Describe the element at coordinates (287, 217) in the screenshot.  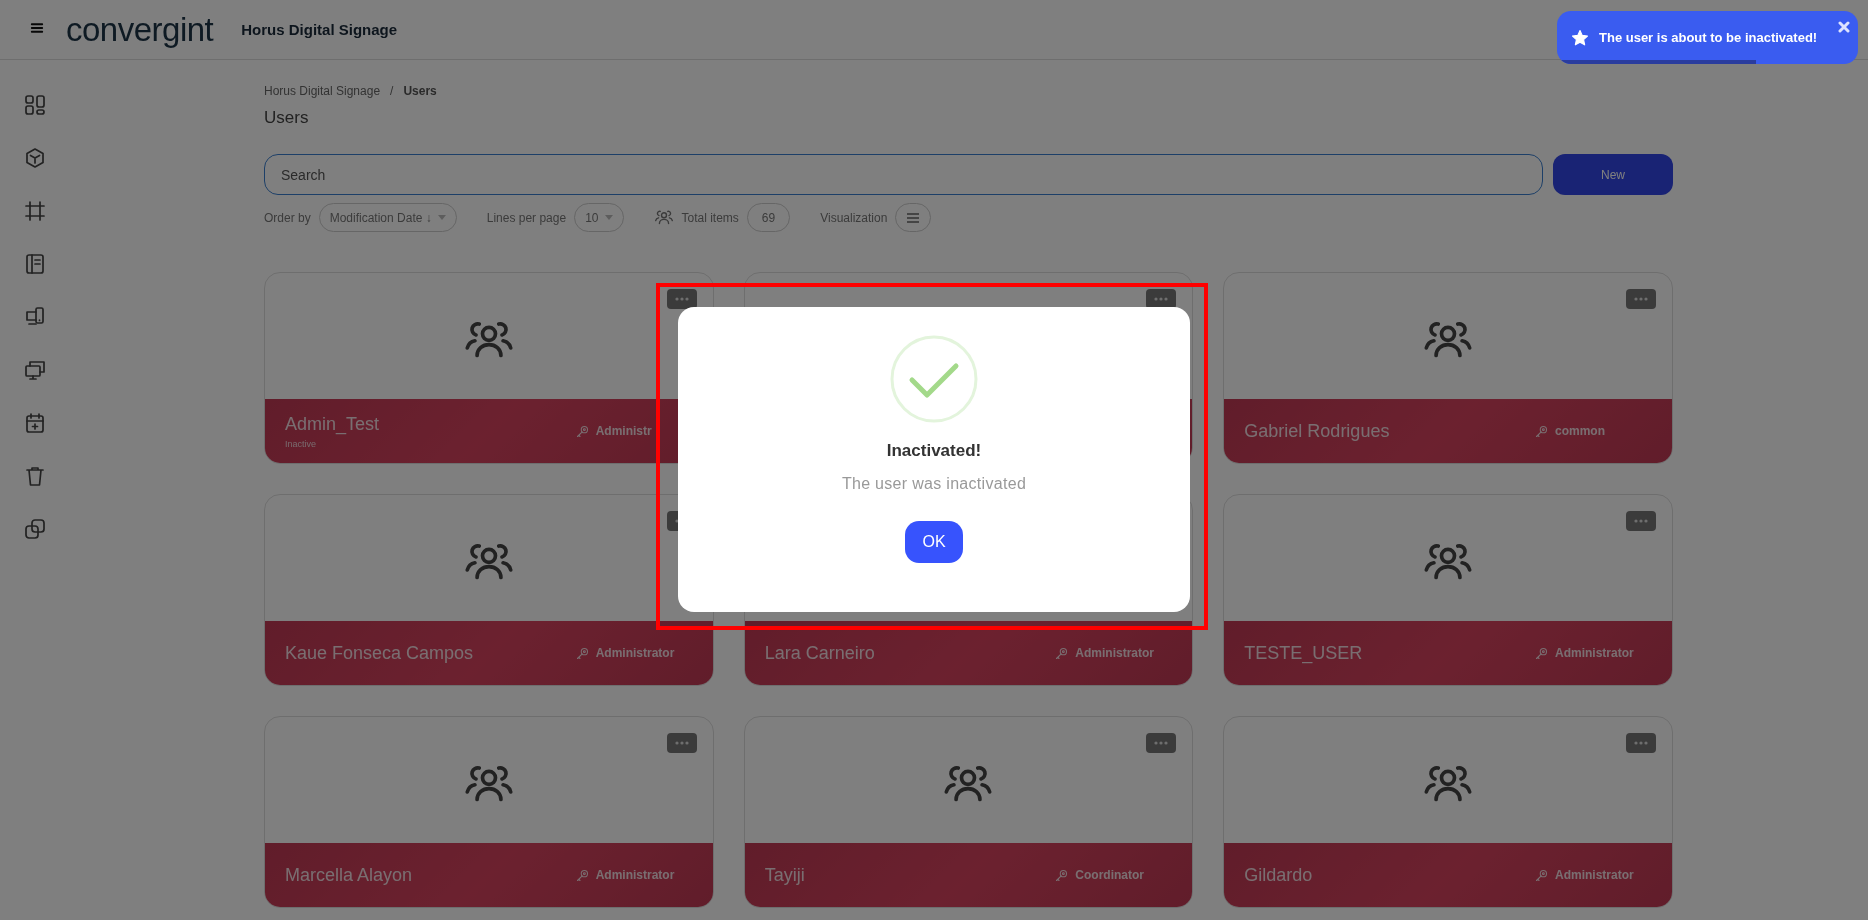
I see `filter-label: Order by` at that location.